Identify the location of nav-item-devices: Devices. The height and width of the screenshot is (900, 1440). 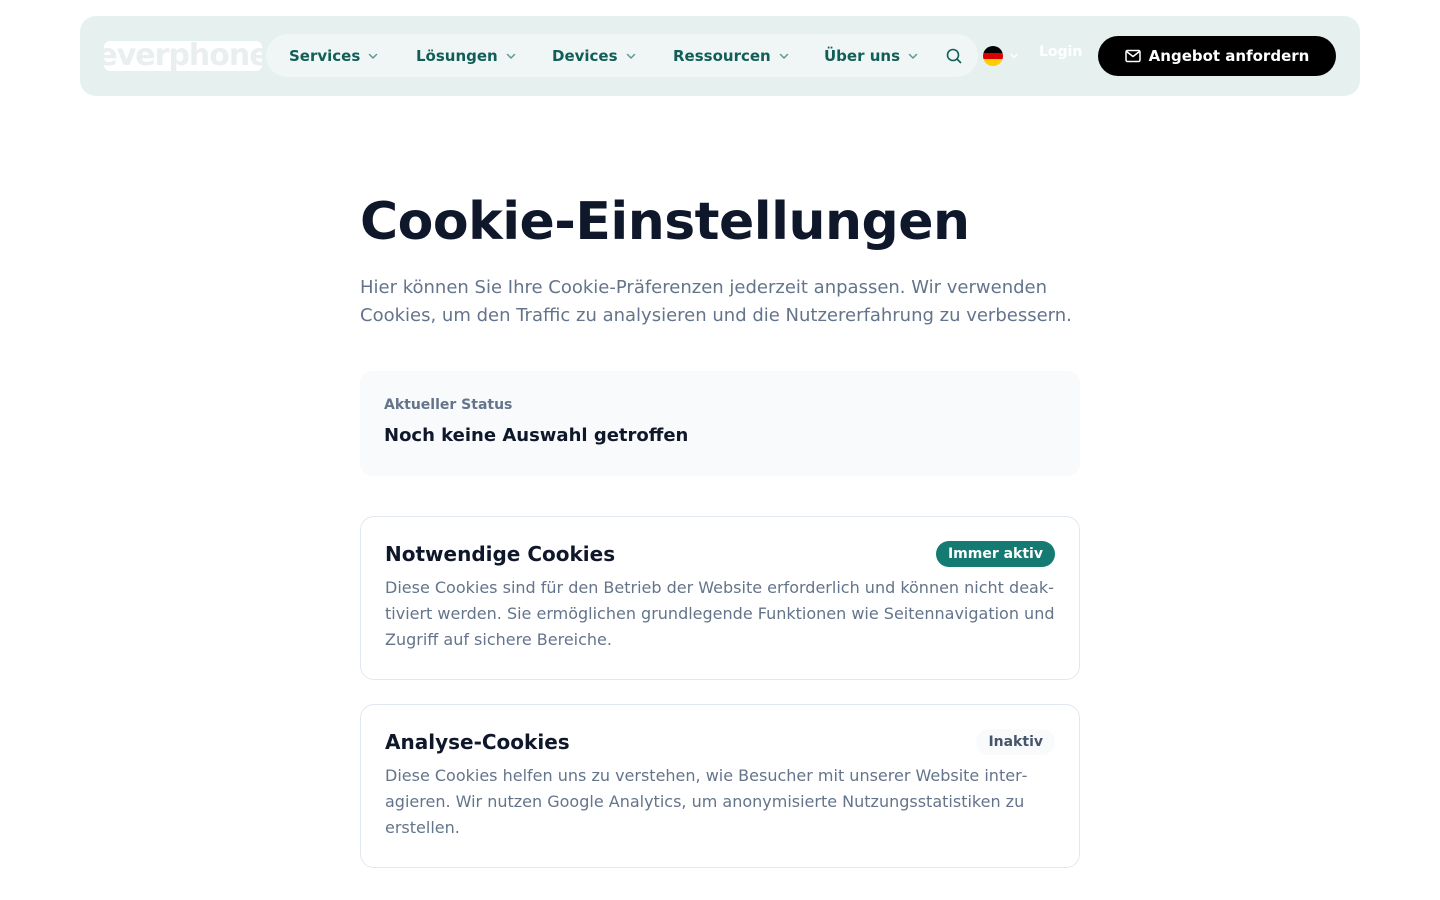
(595, 55).